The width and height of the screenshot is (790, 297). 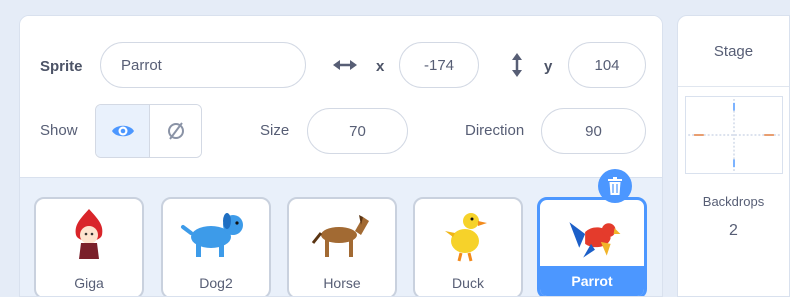 I want to click on sprite-tile-horse: Horse, so click(x=342, y=246).